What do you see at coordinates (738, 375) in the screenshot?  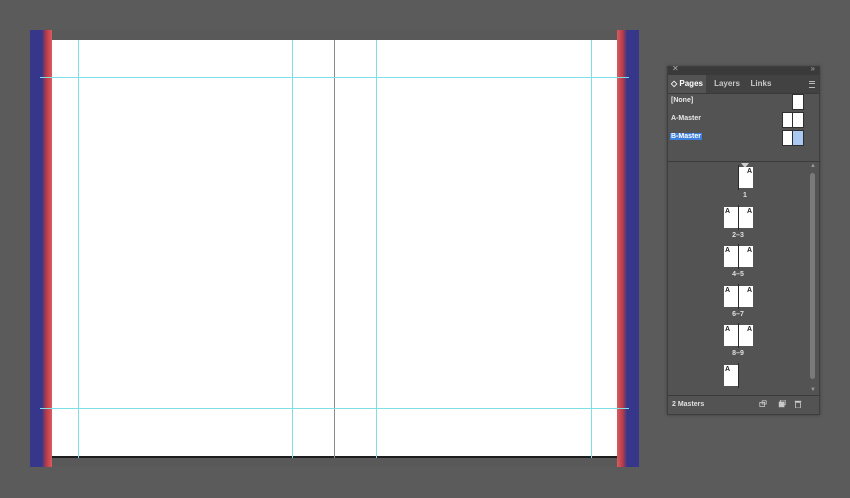 I see `spine-marker` at bounding box center [738, 375].